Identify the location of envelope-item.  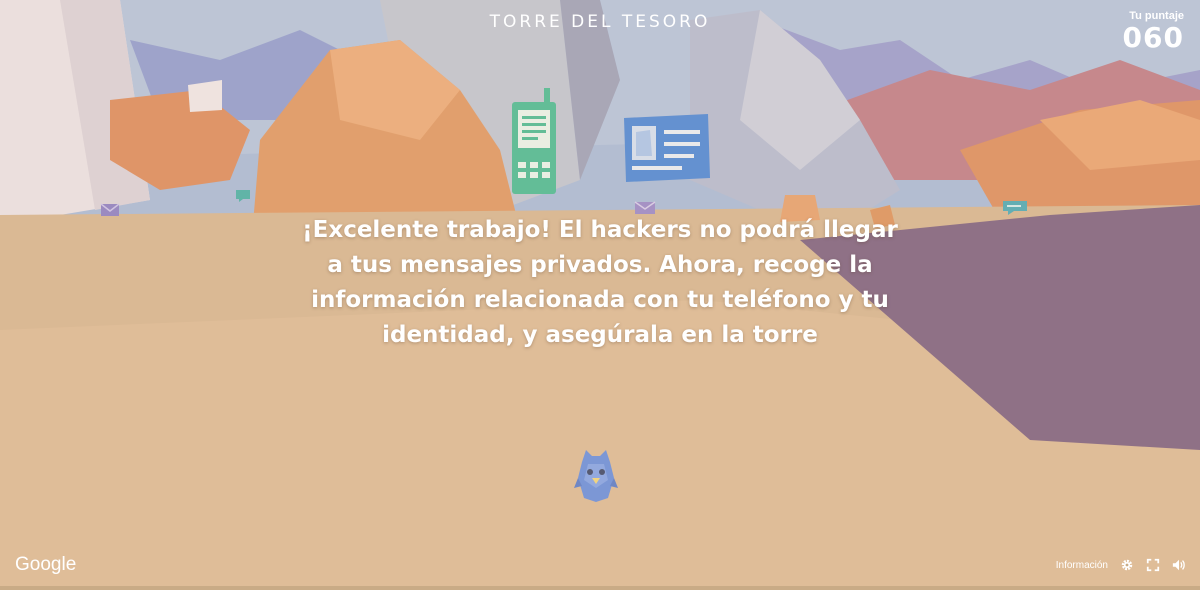
(110, 210).